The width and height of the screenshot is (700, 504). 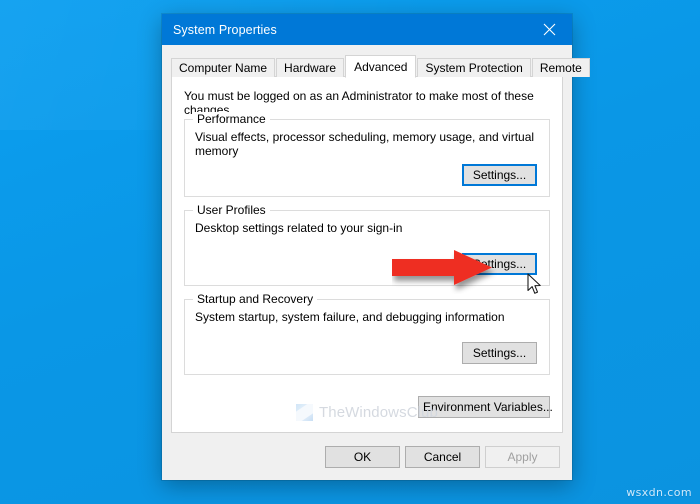 I want to click on group-performance-title: Performance, so click(x=231, y=119).